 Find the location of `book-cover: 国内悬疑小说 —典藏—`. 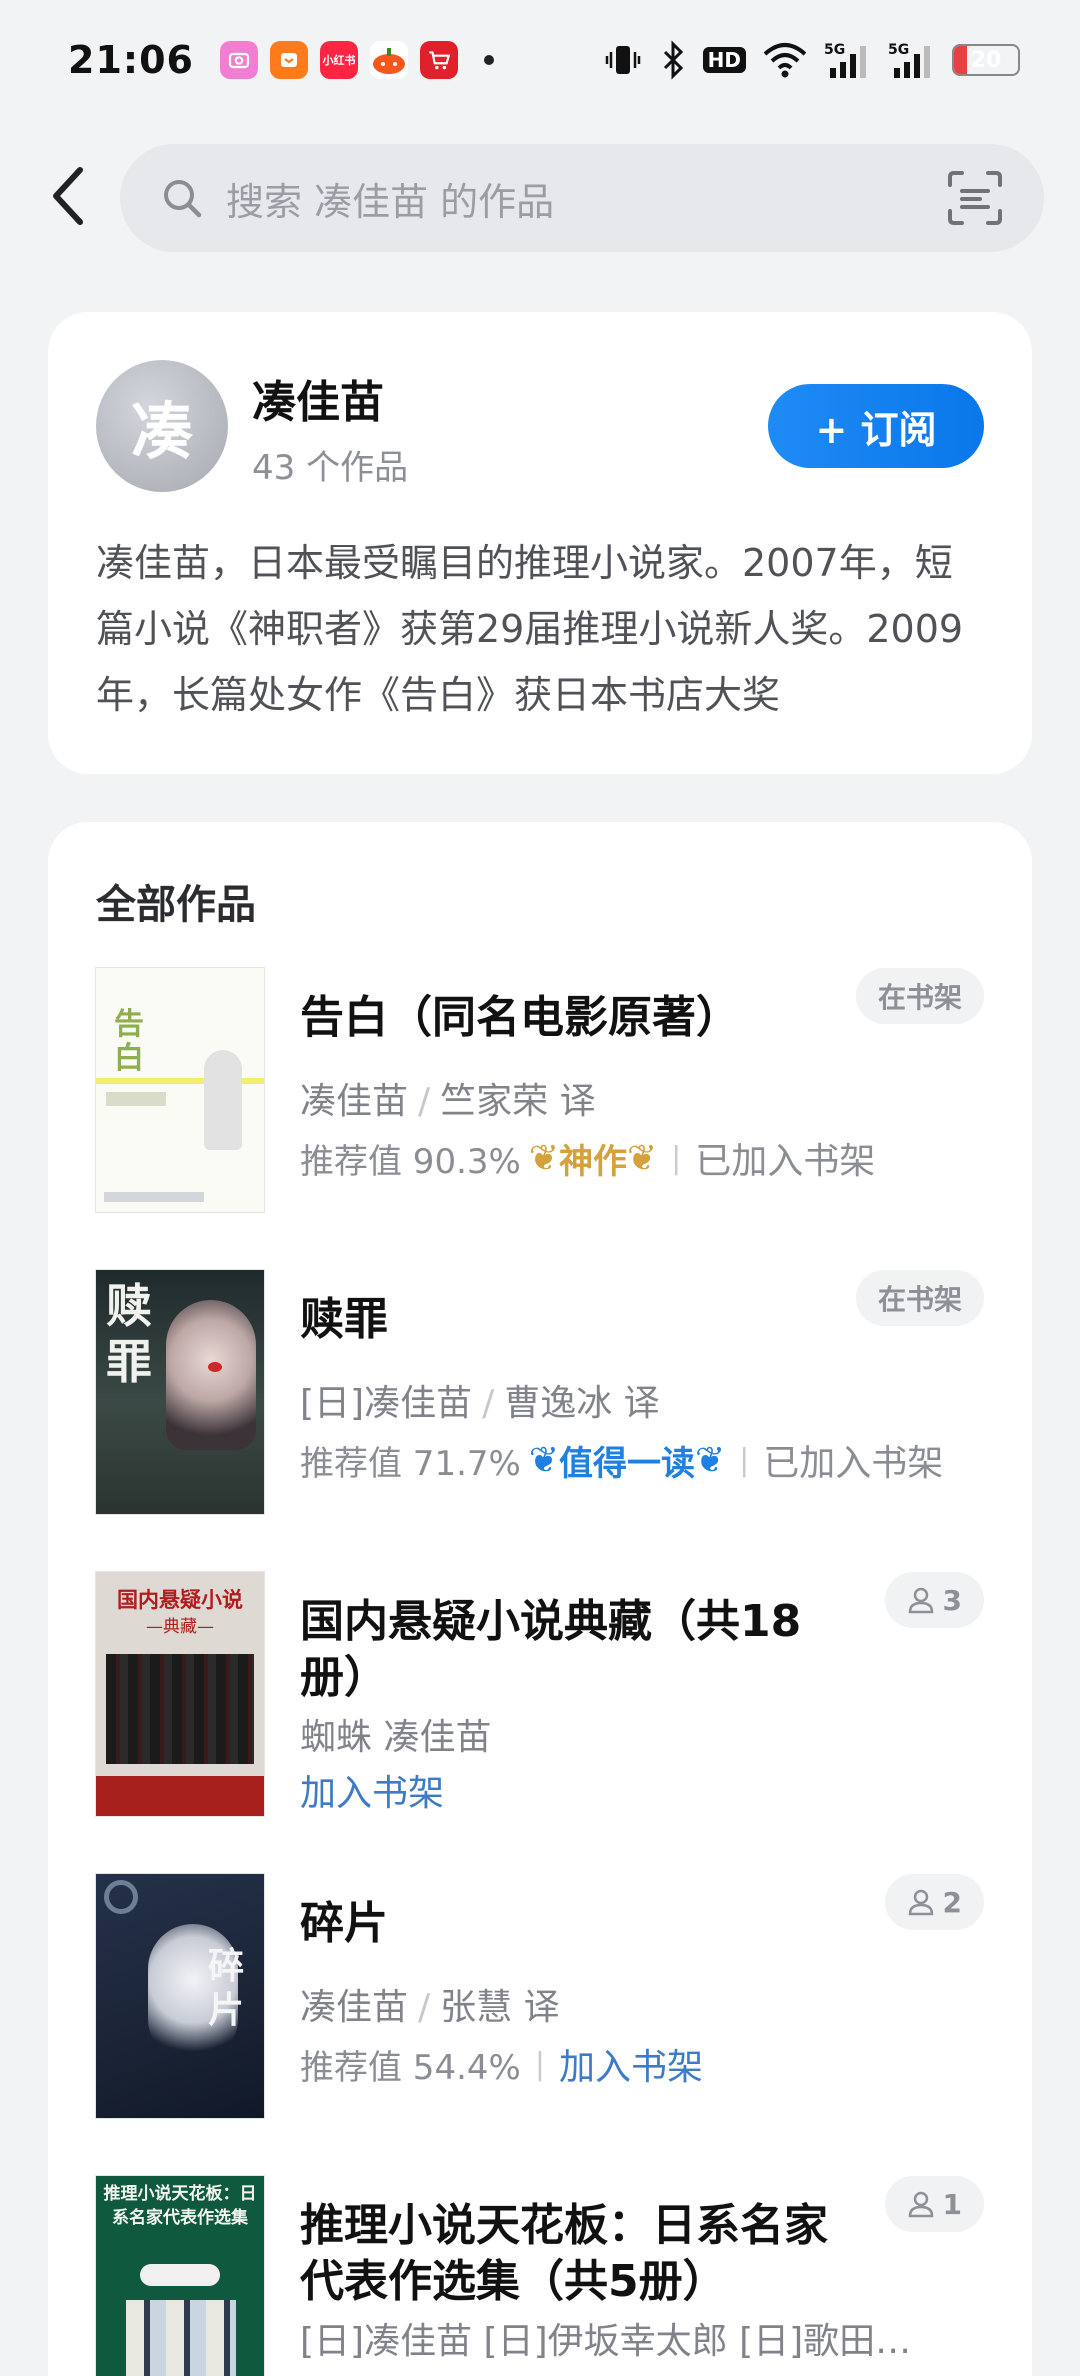

book-cover: 国内悬疑小说 —典藏— is located at coordinates (180, 1694).